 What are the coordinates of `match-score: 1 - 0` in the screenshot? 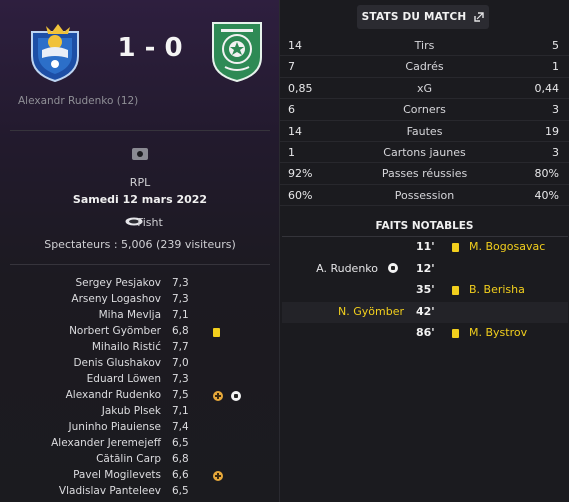 It's located at (150, 48).